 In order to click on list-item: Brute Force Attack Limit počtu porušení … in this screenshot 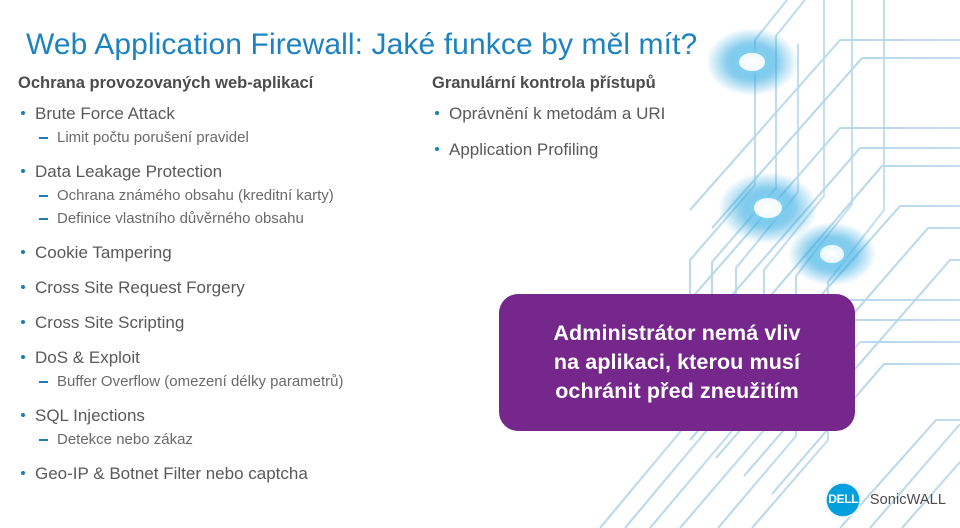, I will do `click(229, 125)`.